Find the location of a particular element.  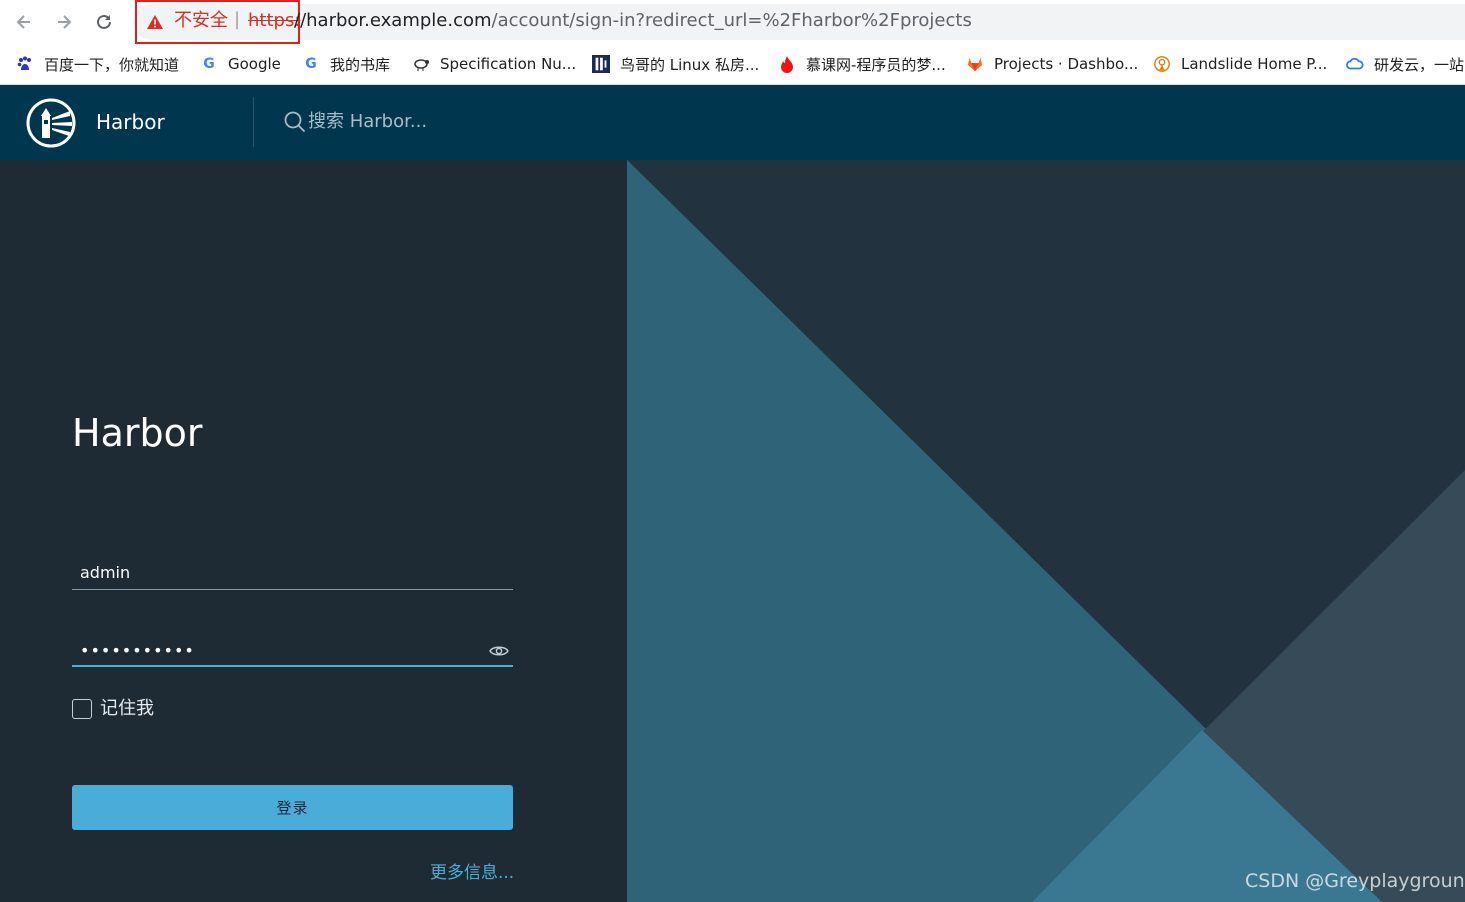

remember-me-checkbox is located at coordinates (82, 709).